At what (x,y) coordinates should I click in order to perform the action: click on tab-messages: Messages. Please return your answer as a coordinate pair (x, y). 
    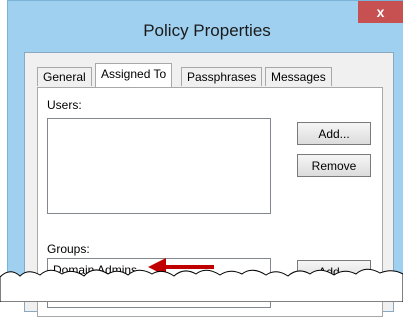
    Looking at the image, I should click on (298, 76).